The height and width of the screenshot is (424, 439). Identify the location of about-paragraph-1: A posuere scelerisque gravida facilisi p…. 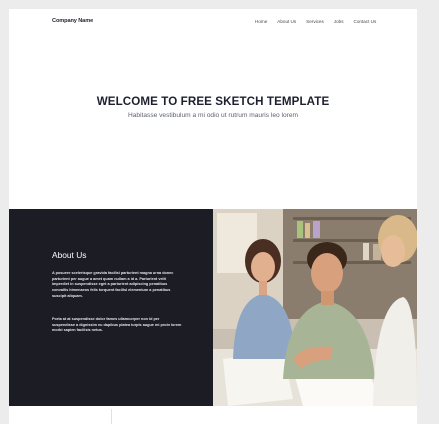
(113, 284).